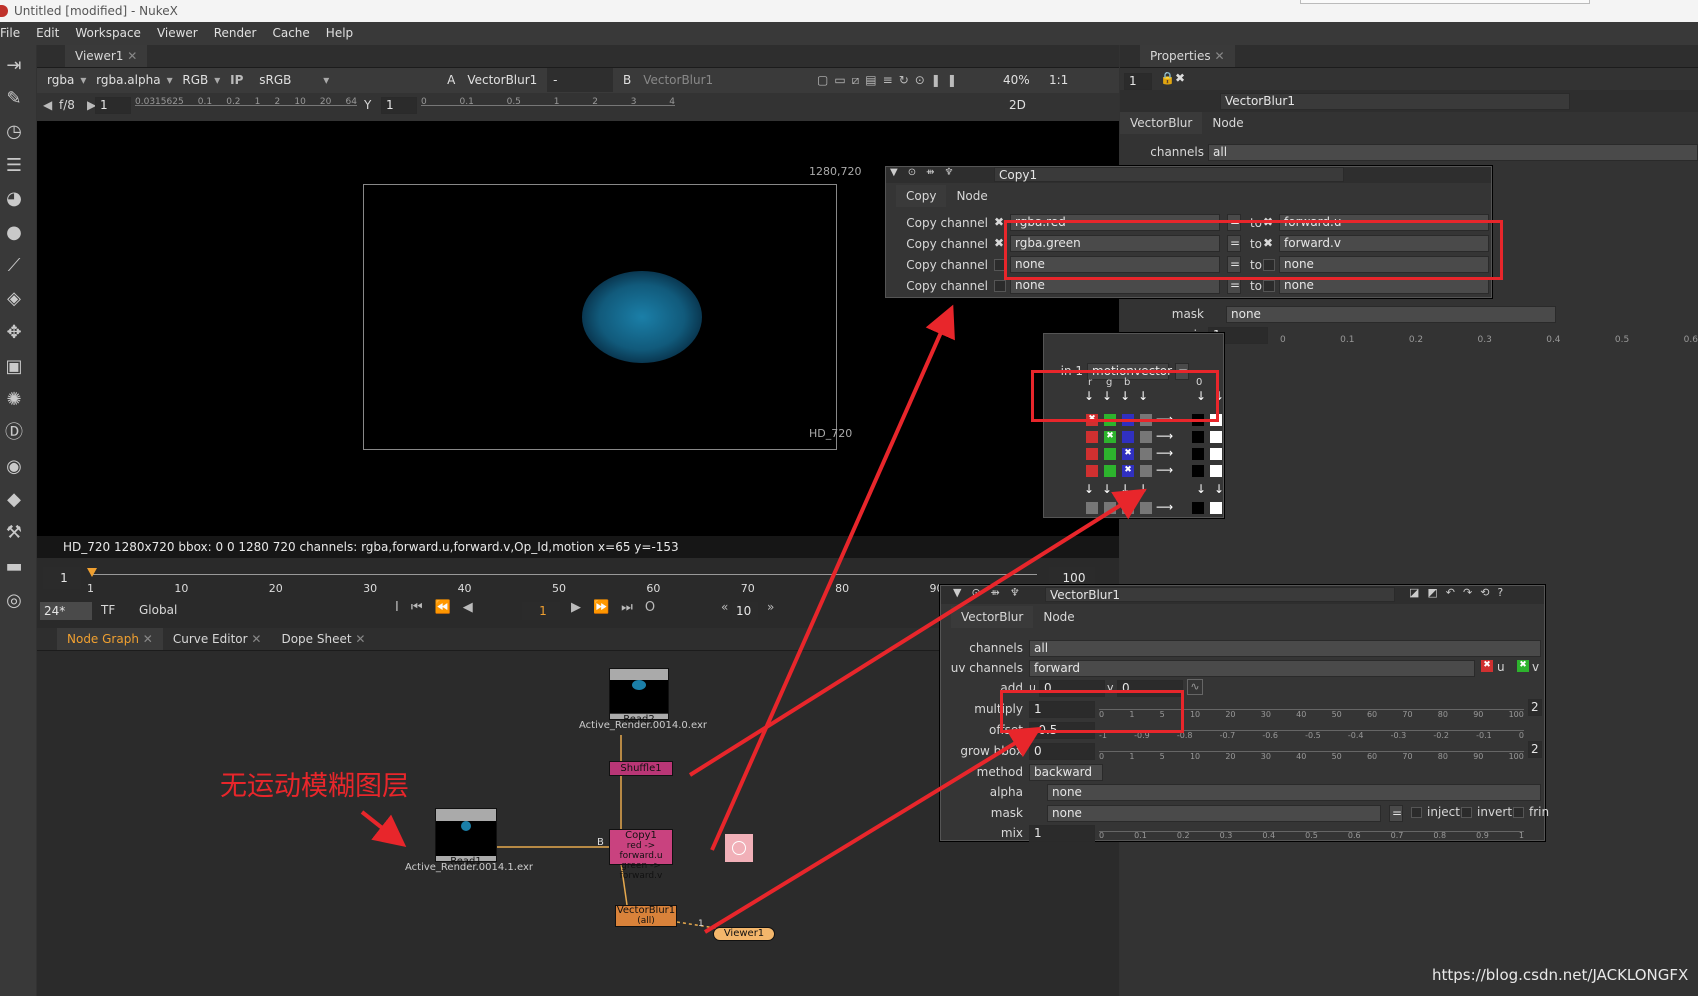 The width and height of the screenshot is (1698, 996). What do you see at coordinates (10, 33) in the screenshot?
I see `menu-file: File` at bounding box center [10, 33].